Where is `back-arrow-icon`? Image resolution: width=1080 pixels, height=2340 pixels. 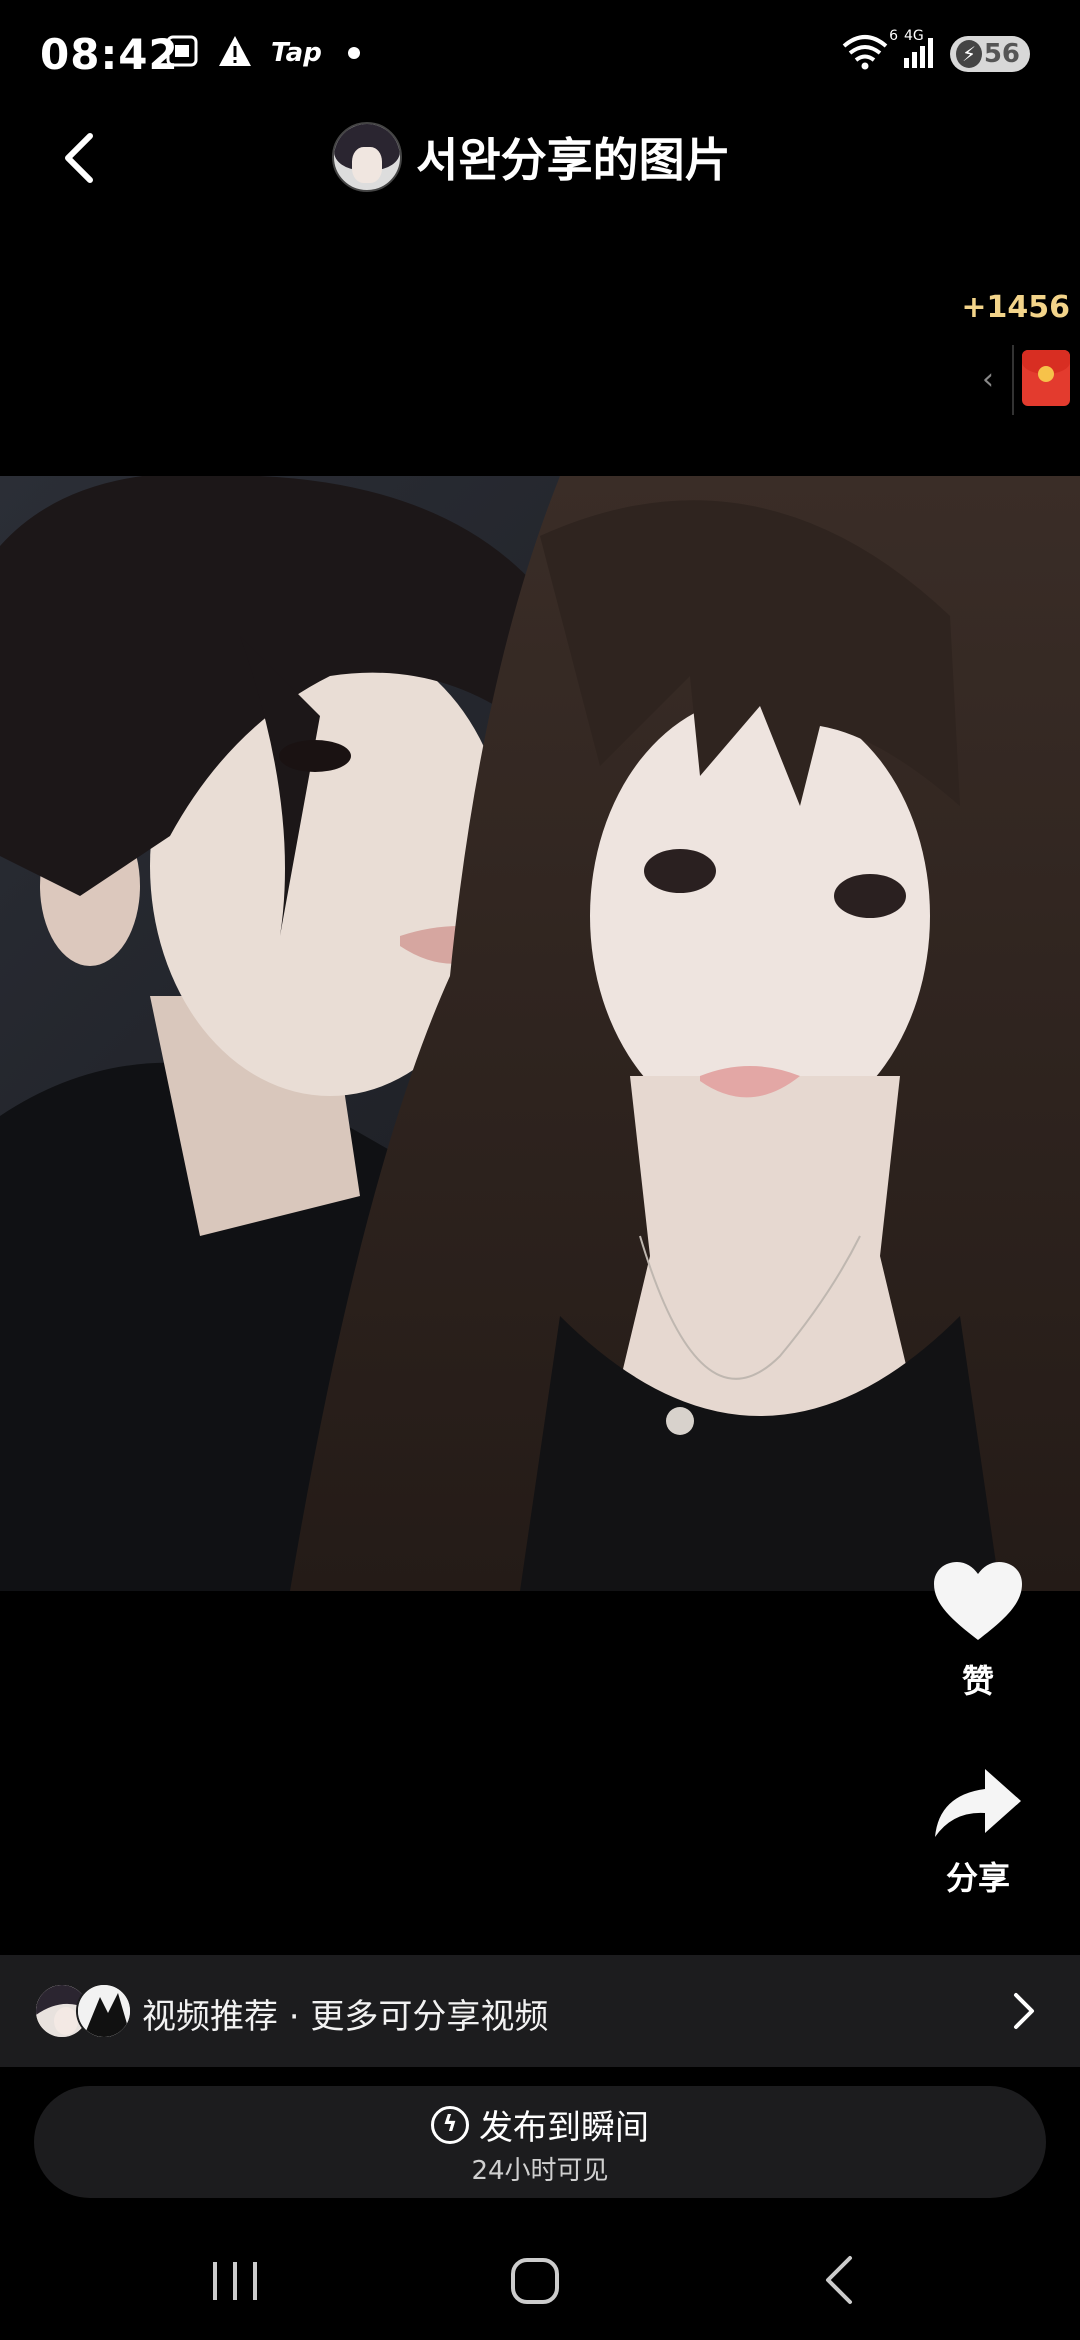 back-arrow-icon is located at coordinates (839, 2280).